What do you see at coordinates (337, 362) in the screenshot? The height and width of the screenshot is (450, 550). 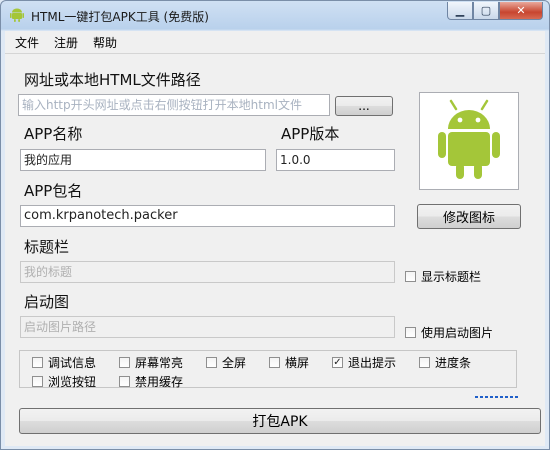 I see `checkbox-box: ✓` at bounding box center [337, 362].